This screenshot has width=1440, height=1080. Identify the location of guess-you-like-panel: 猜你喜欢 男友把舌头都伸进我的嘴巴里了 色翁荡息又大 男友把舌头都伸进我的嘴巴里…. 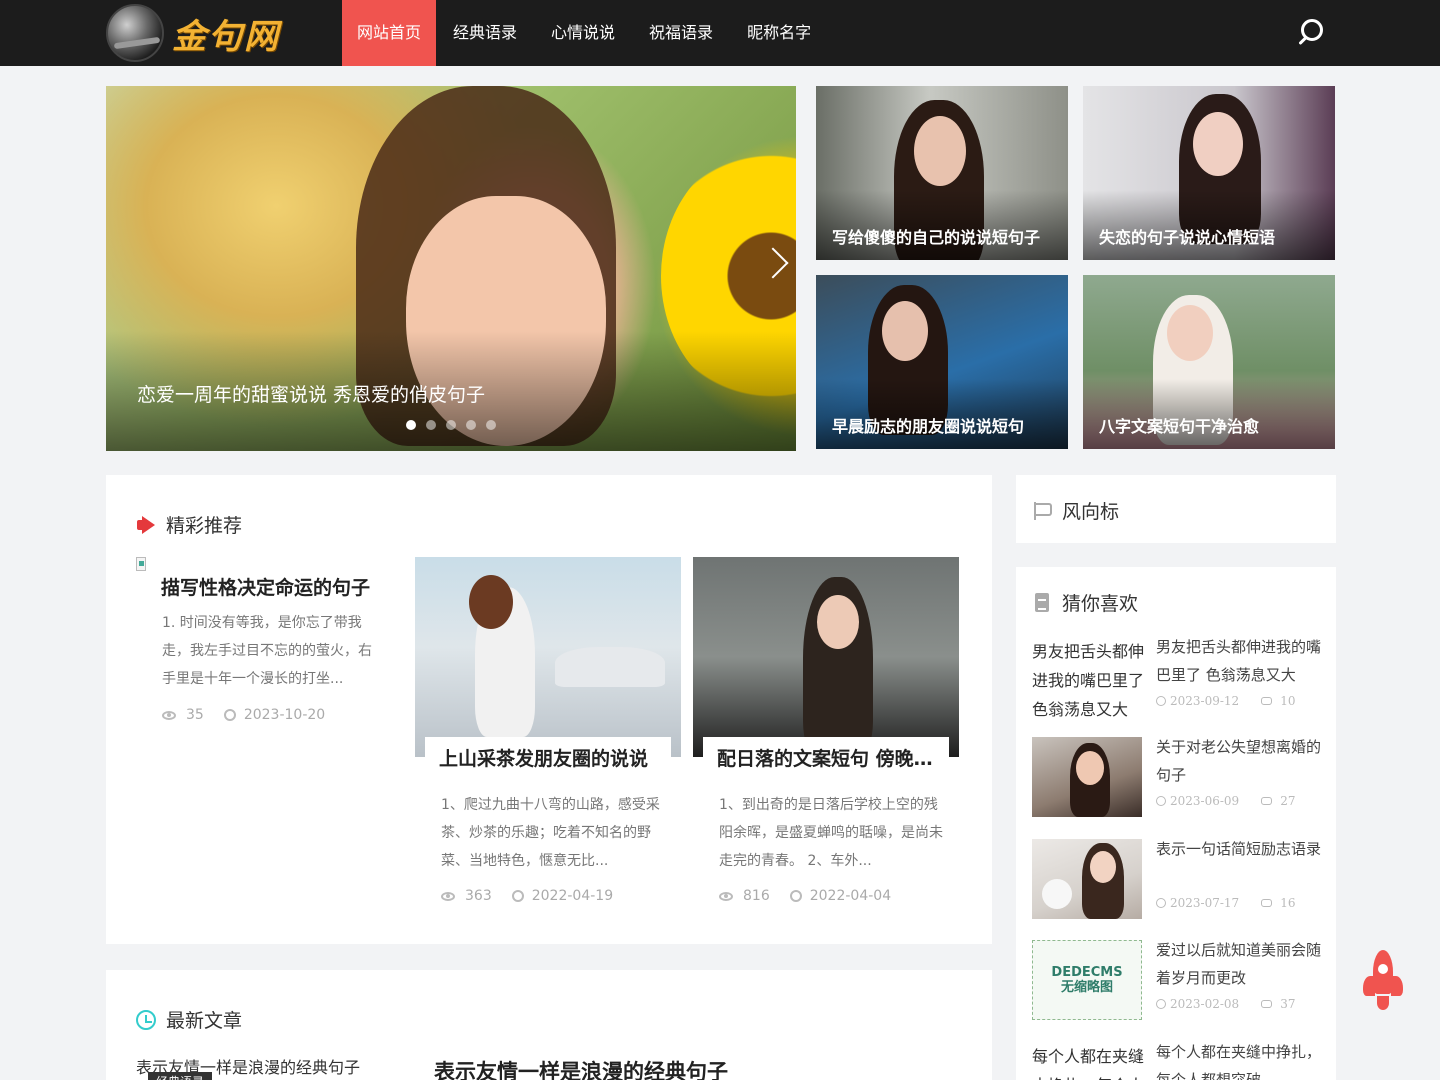
(1176, 823).